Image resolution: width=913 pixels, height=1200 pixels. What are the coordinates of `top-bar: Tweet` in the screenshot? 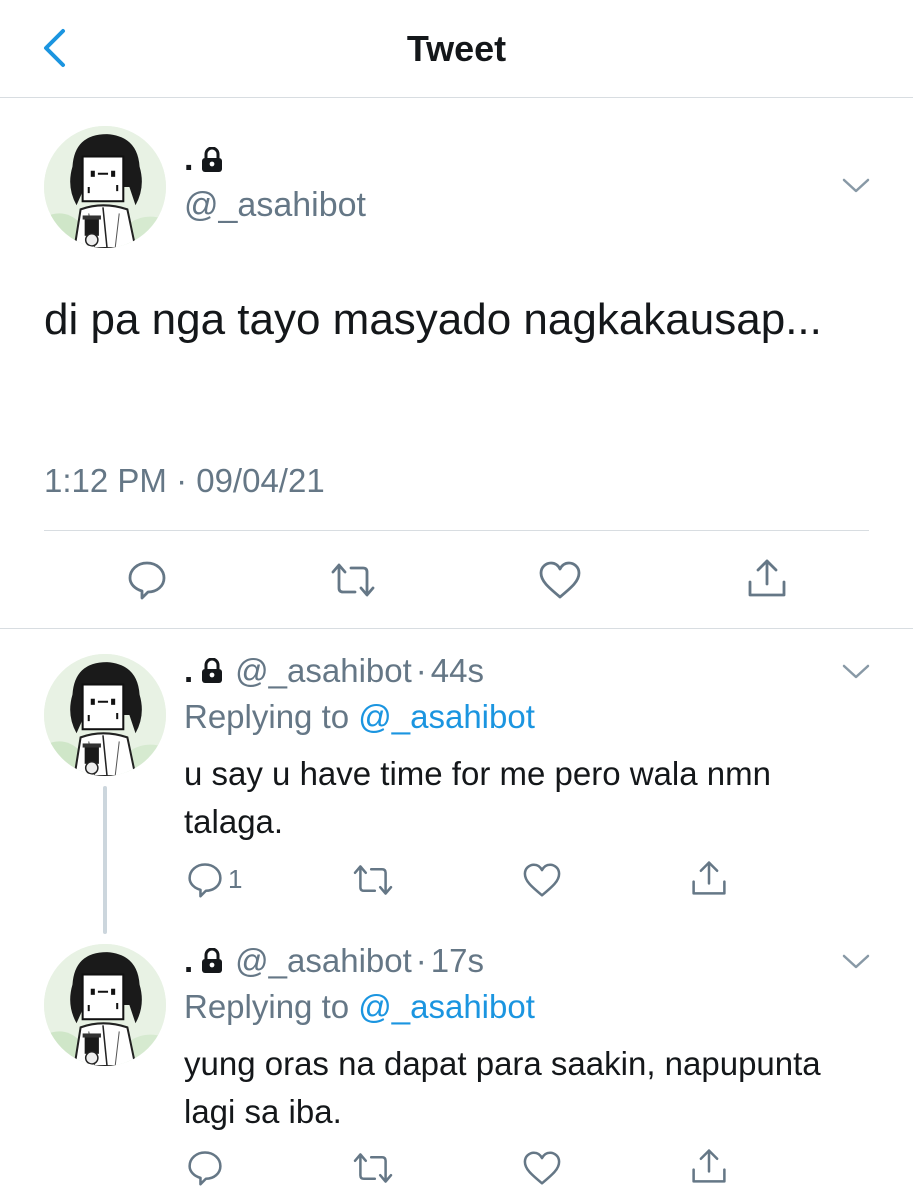 It's located at (456, 49).